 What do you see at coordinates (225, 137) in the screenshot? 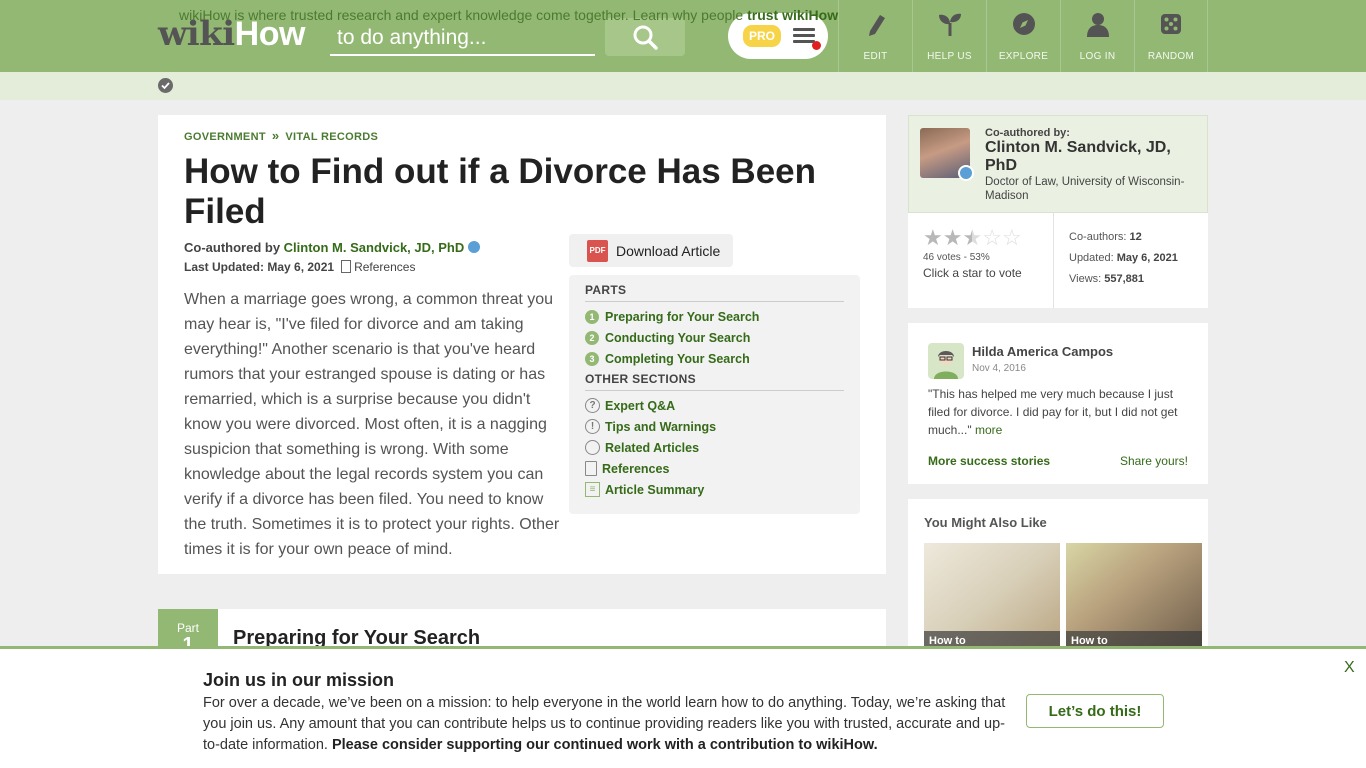
I see `breadcrumb-government: GOVERNMENT` at bounding box center [225, 137].